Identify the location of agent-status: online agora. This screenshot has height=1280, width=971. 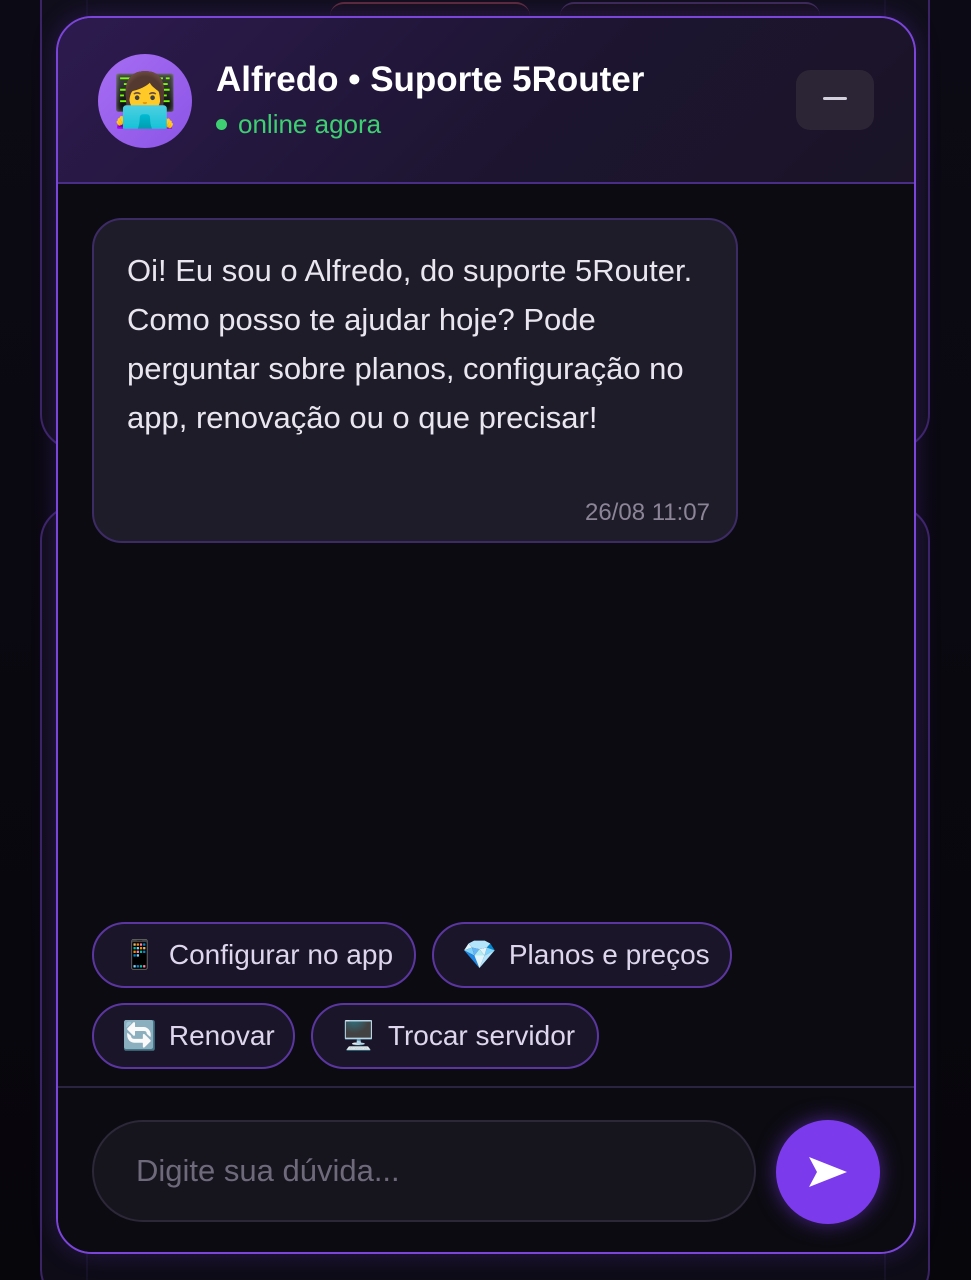
(298, 124).